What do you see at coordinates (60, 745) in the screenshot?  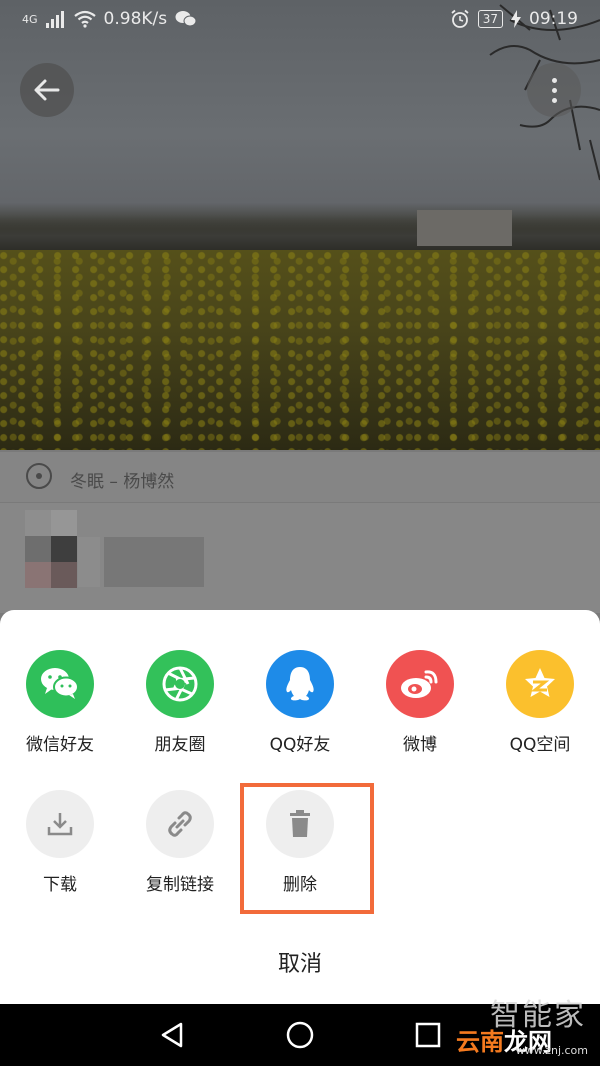 I see `share-label: 微信好友` at bounding box center [60, 745].